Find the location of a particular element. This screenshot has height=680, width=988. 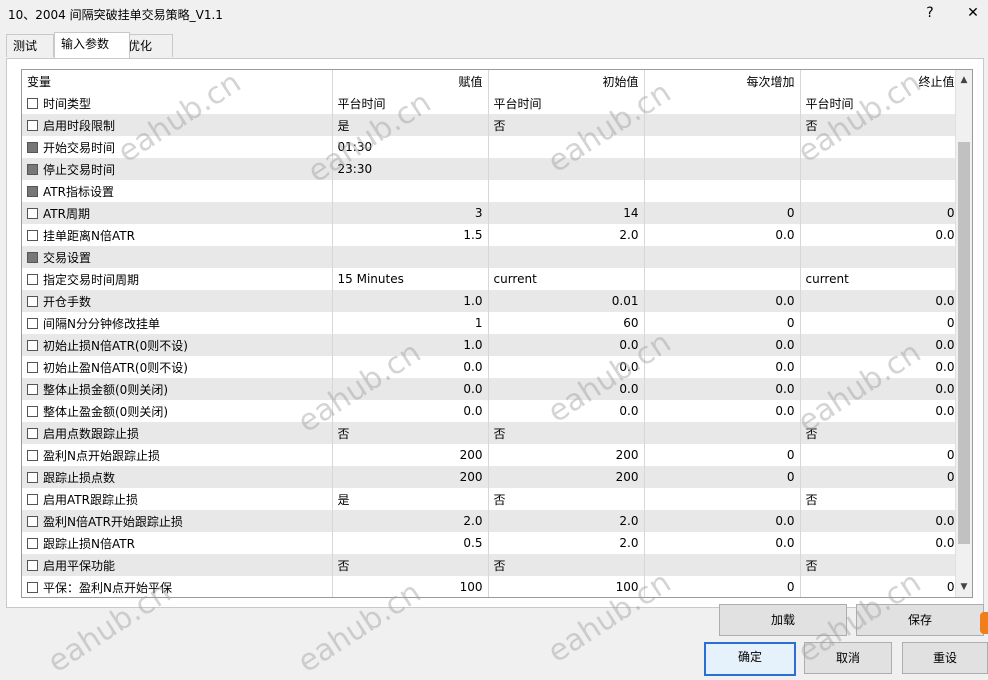

variable-cell: 初始止损N倍ATR(0则不设) is located at coordinates (177, 345).